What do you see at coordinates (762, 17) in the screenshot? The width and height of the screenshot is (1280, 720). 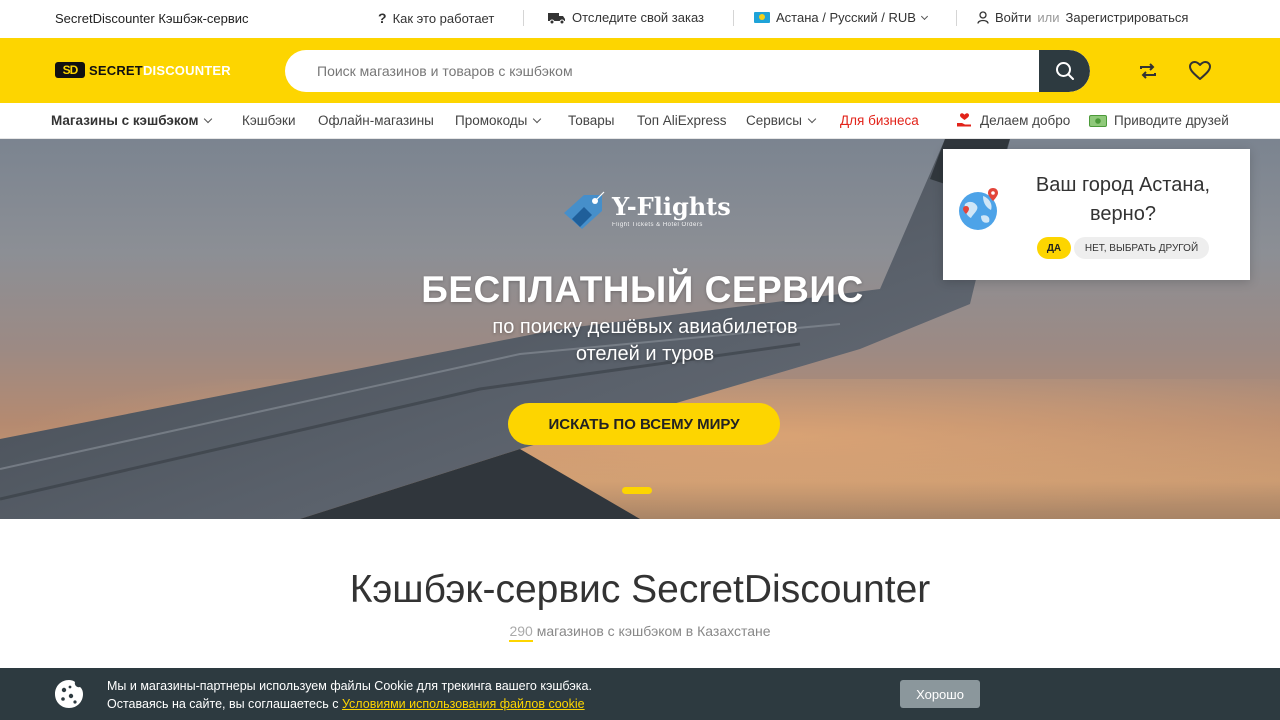 I see `kazakhstan-flag-icon` at bounding box center [762, 17].